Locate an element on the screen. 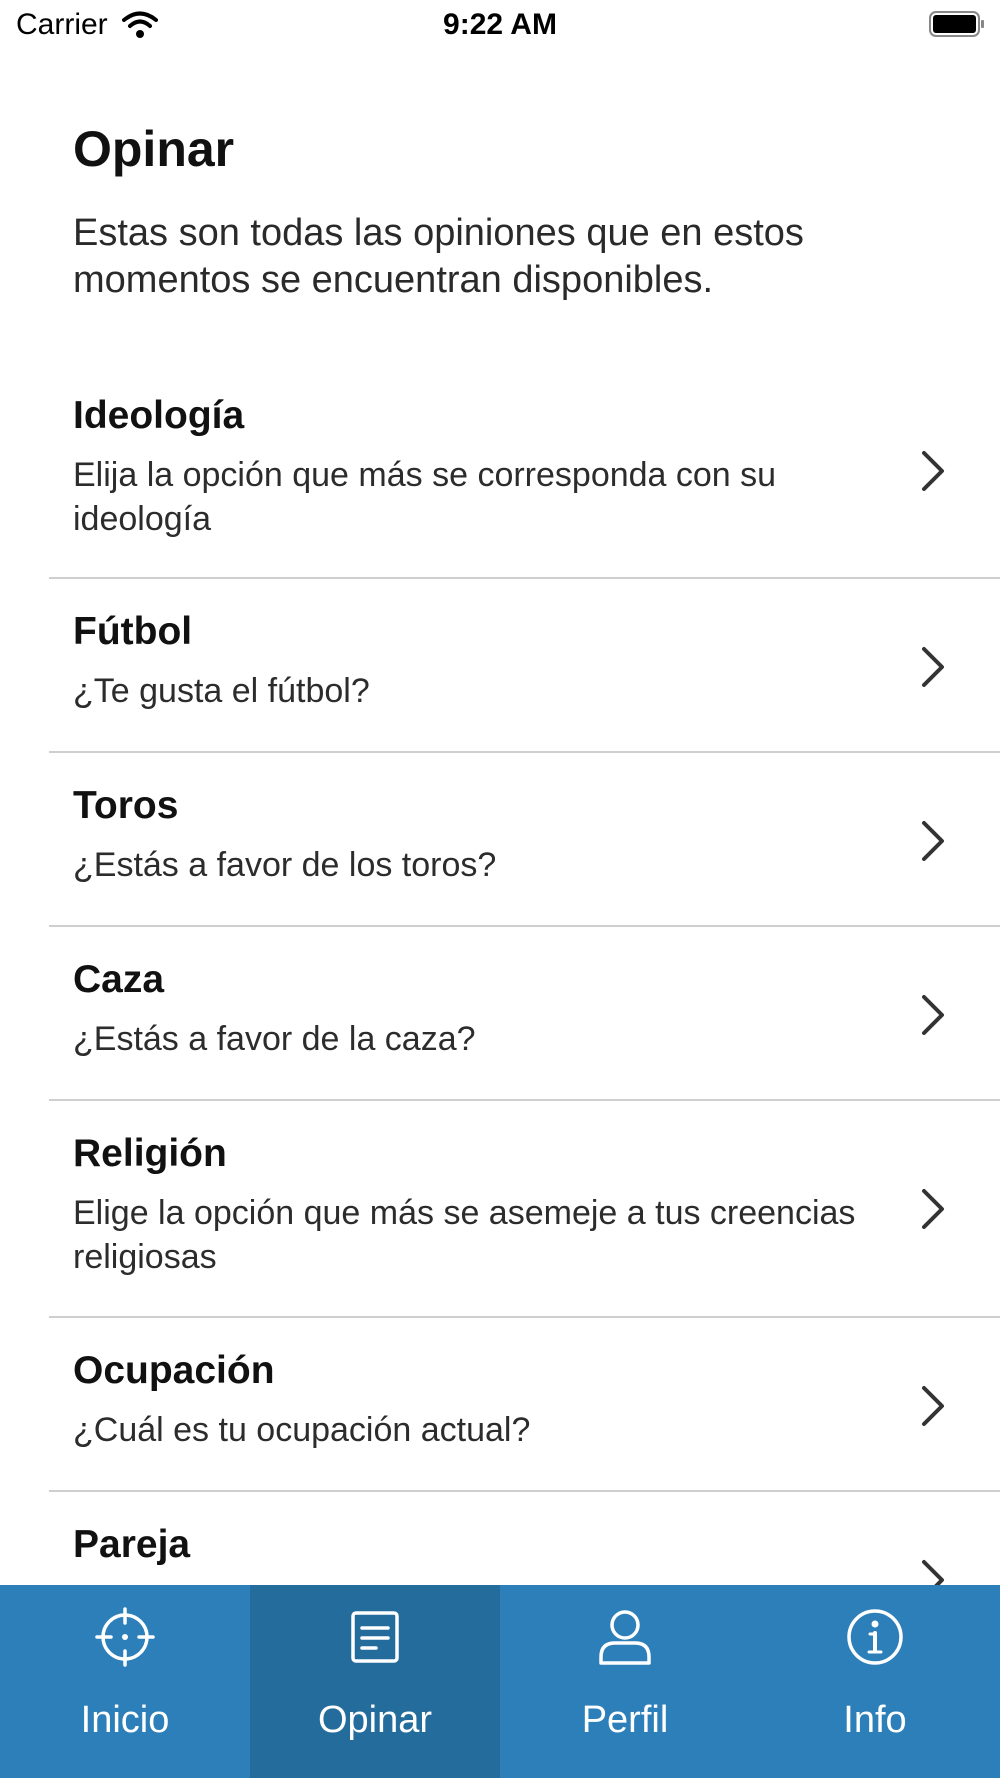 This screenshot has height=1778, width=1000. info-icon is located at coordinates (875, 1637).